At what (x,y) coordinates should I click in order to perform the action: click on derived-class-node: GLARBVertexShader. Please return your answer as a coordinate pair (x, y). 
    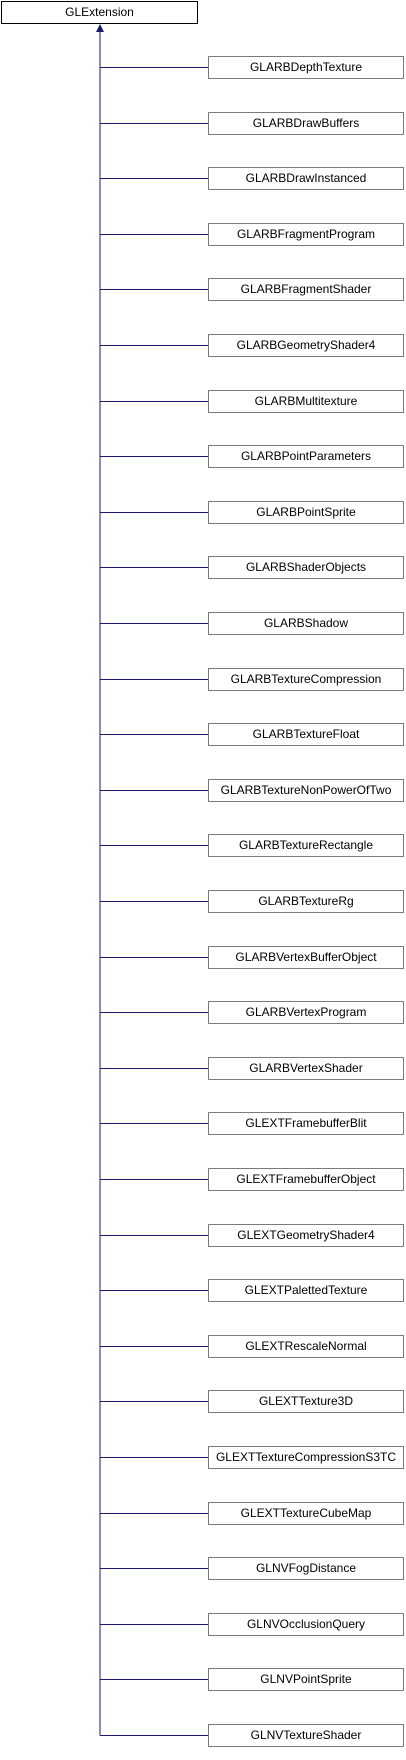
    Looking at the image, I should click on (306, 1068).